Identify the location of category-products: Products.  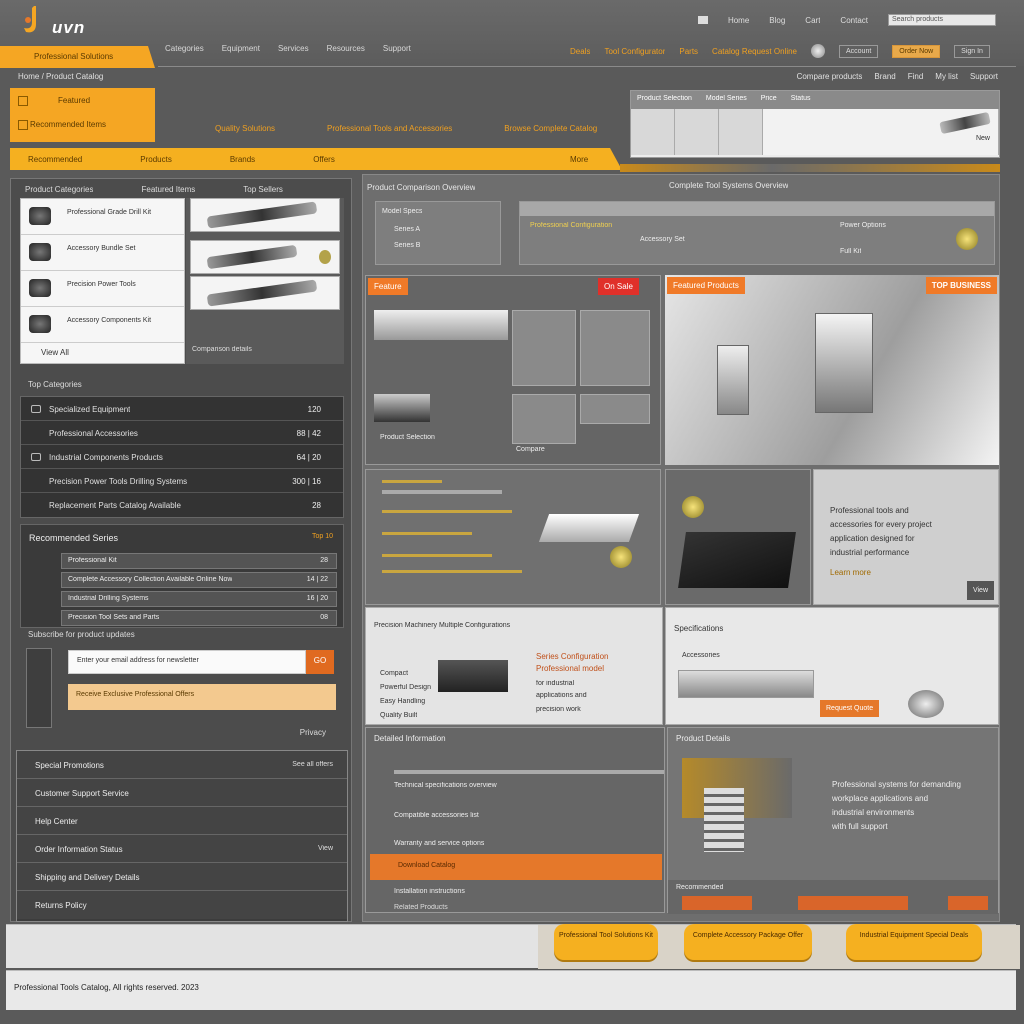
(156, 159).